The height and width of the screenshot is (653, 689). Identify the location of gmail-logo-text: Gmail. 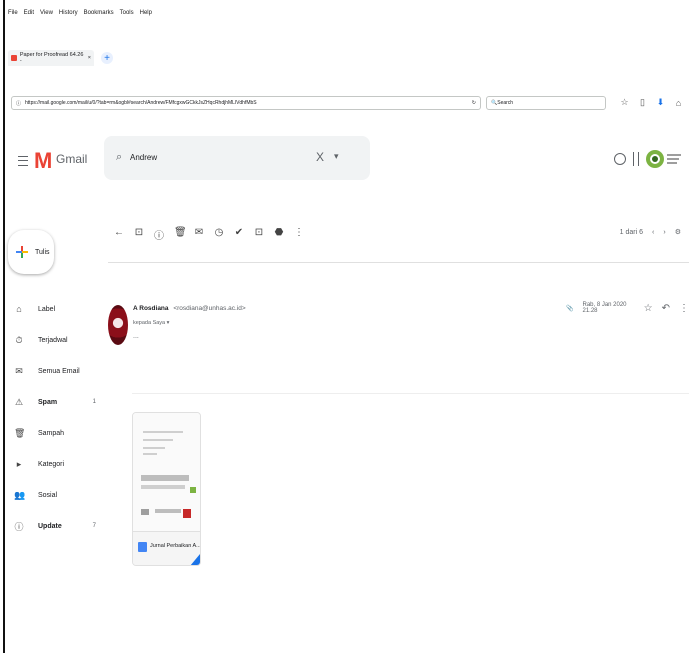
(72, 159).